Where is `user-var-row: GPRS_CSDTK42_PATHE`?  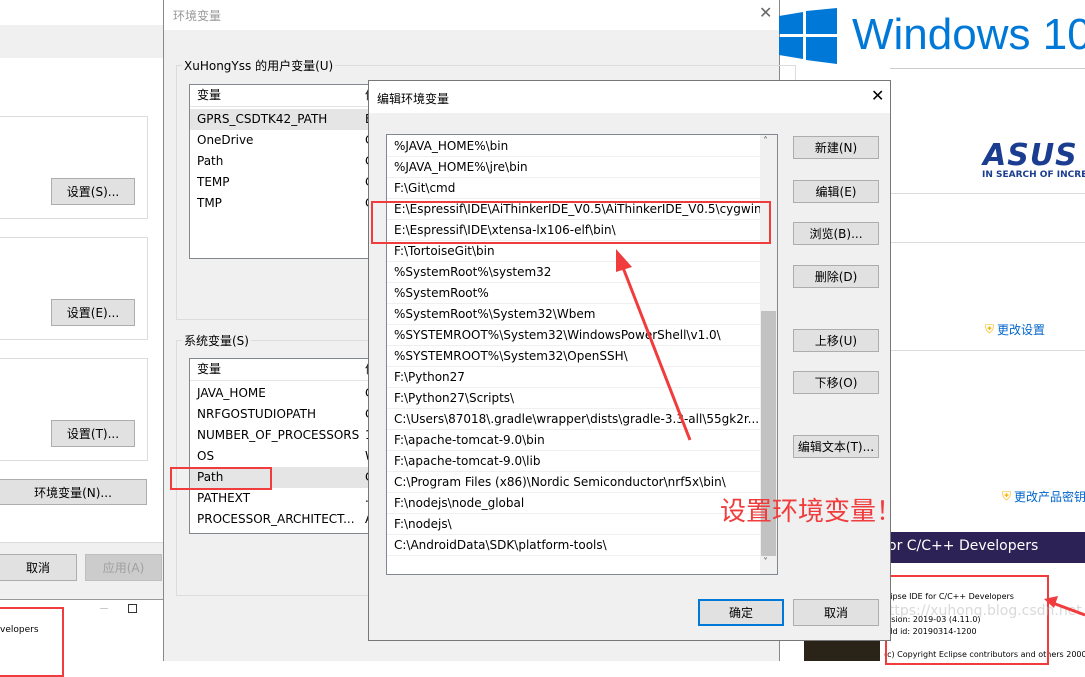 user-var-row: GPRS_CSDTK42_PATHE is located at coordinates (289, 119).